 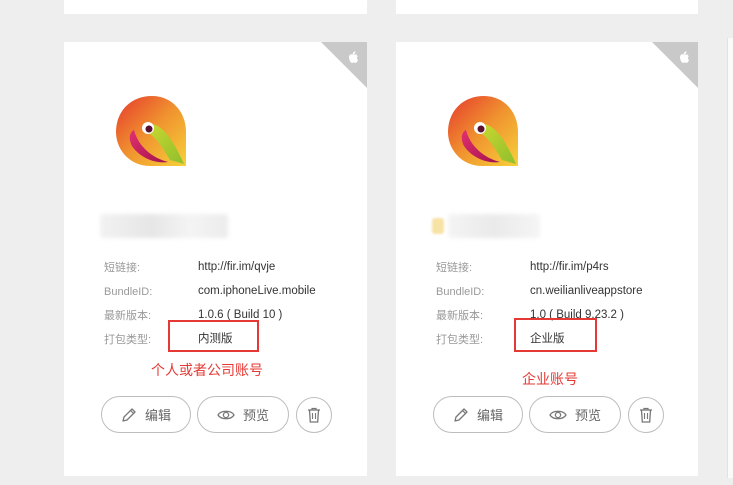 I want to click on bundle-id-row: BundleID: com.iphoneLive.mobile, so click(x=234, y=292).